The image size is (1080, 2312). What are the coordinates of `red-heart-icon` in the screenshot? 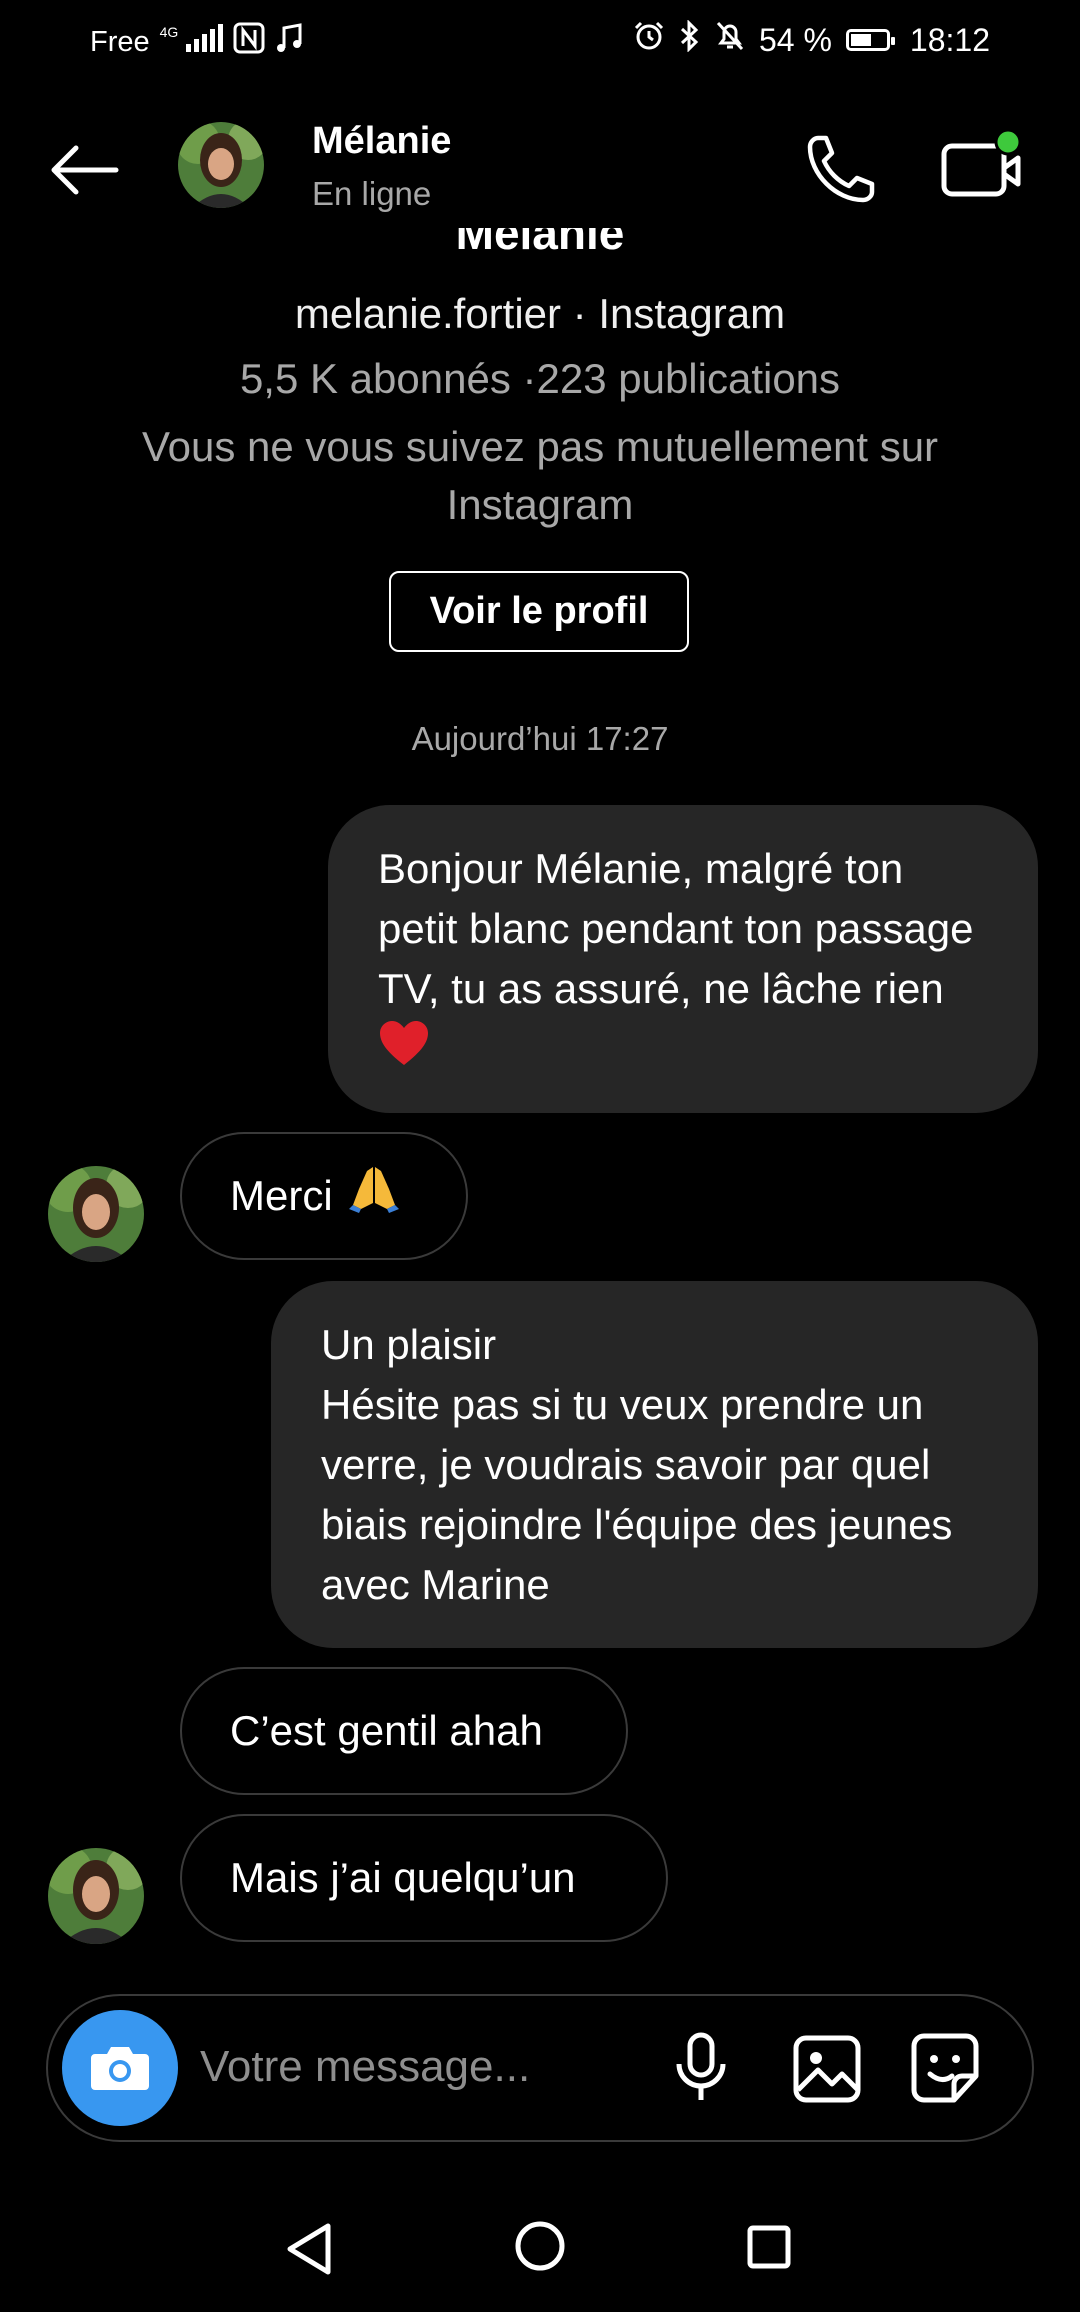 It's located at (404, 1052).